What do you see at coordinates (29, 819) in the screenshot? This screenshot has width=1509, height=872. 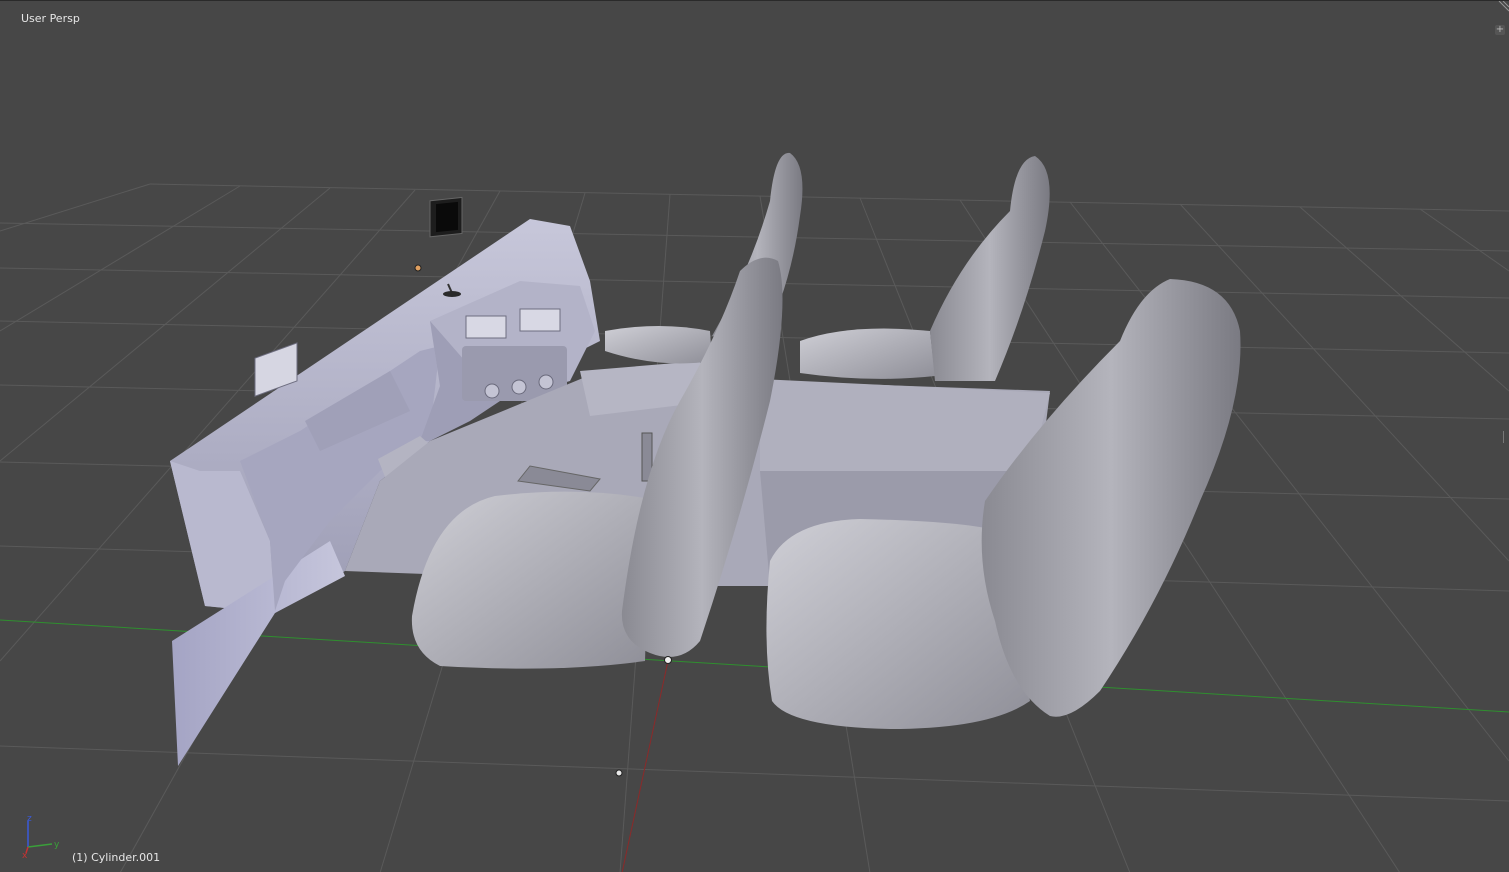 I see `z-axis-label: z` at bounding box center [29, 819].